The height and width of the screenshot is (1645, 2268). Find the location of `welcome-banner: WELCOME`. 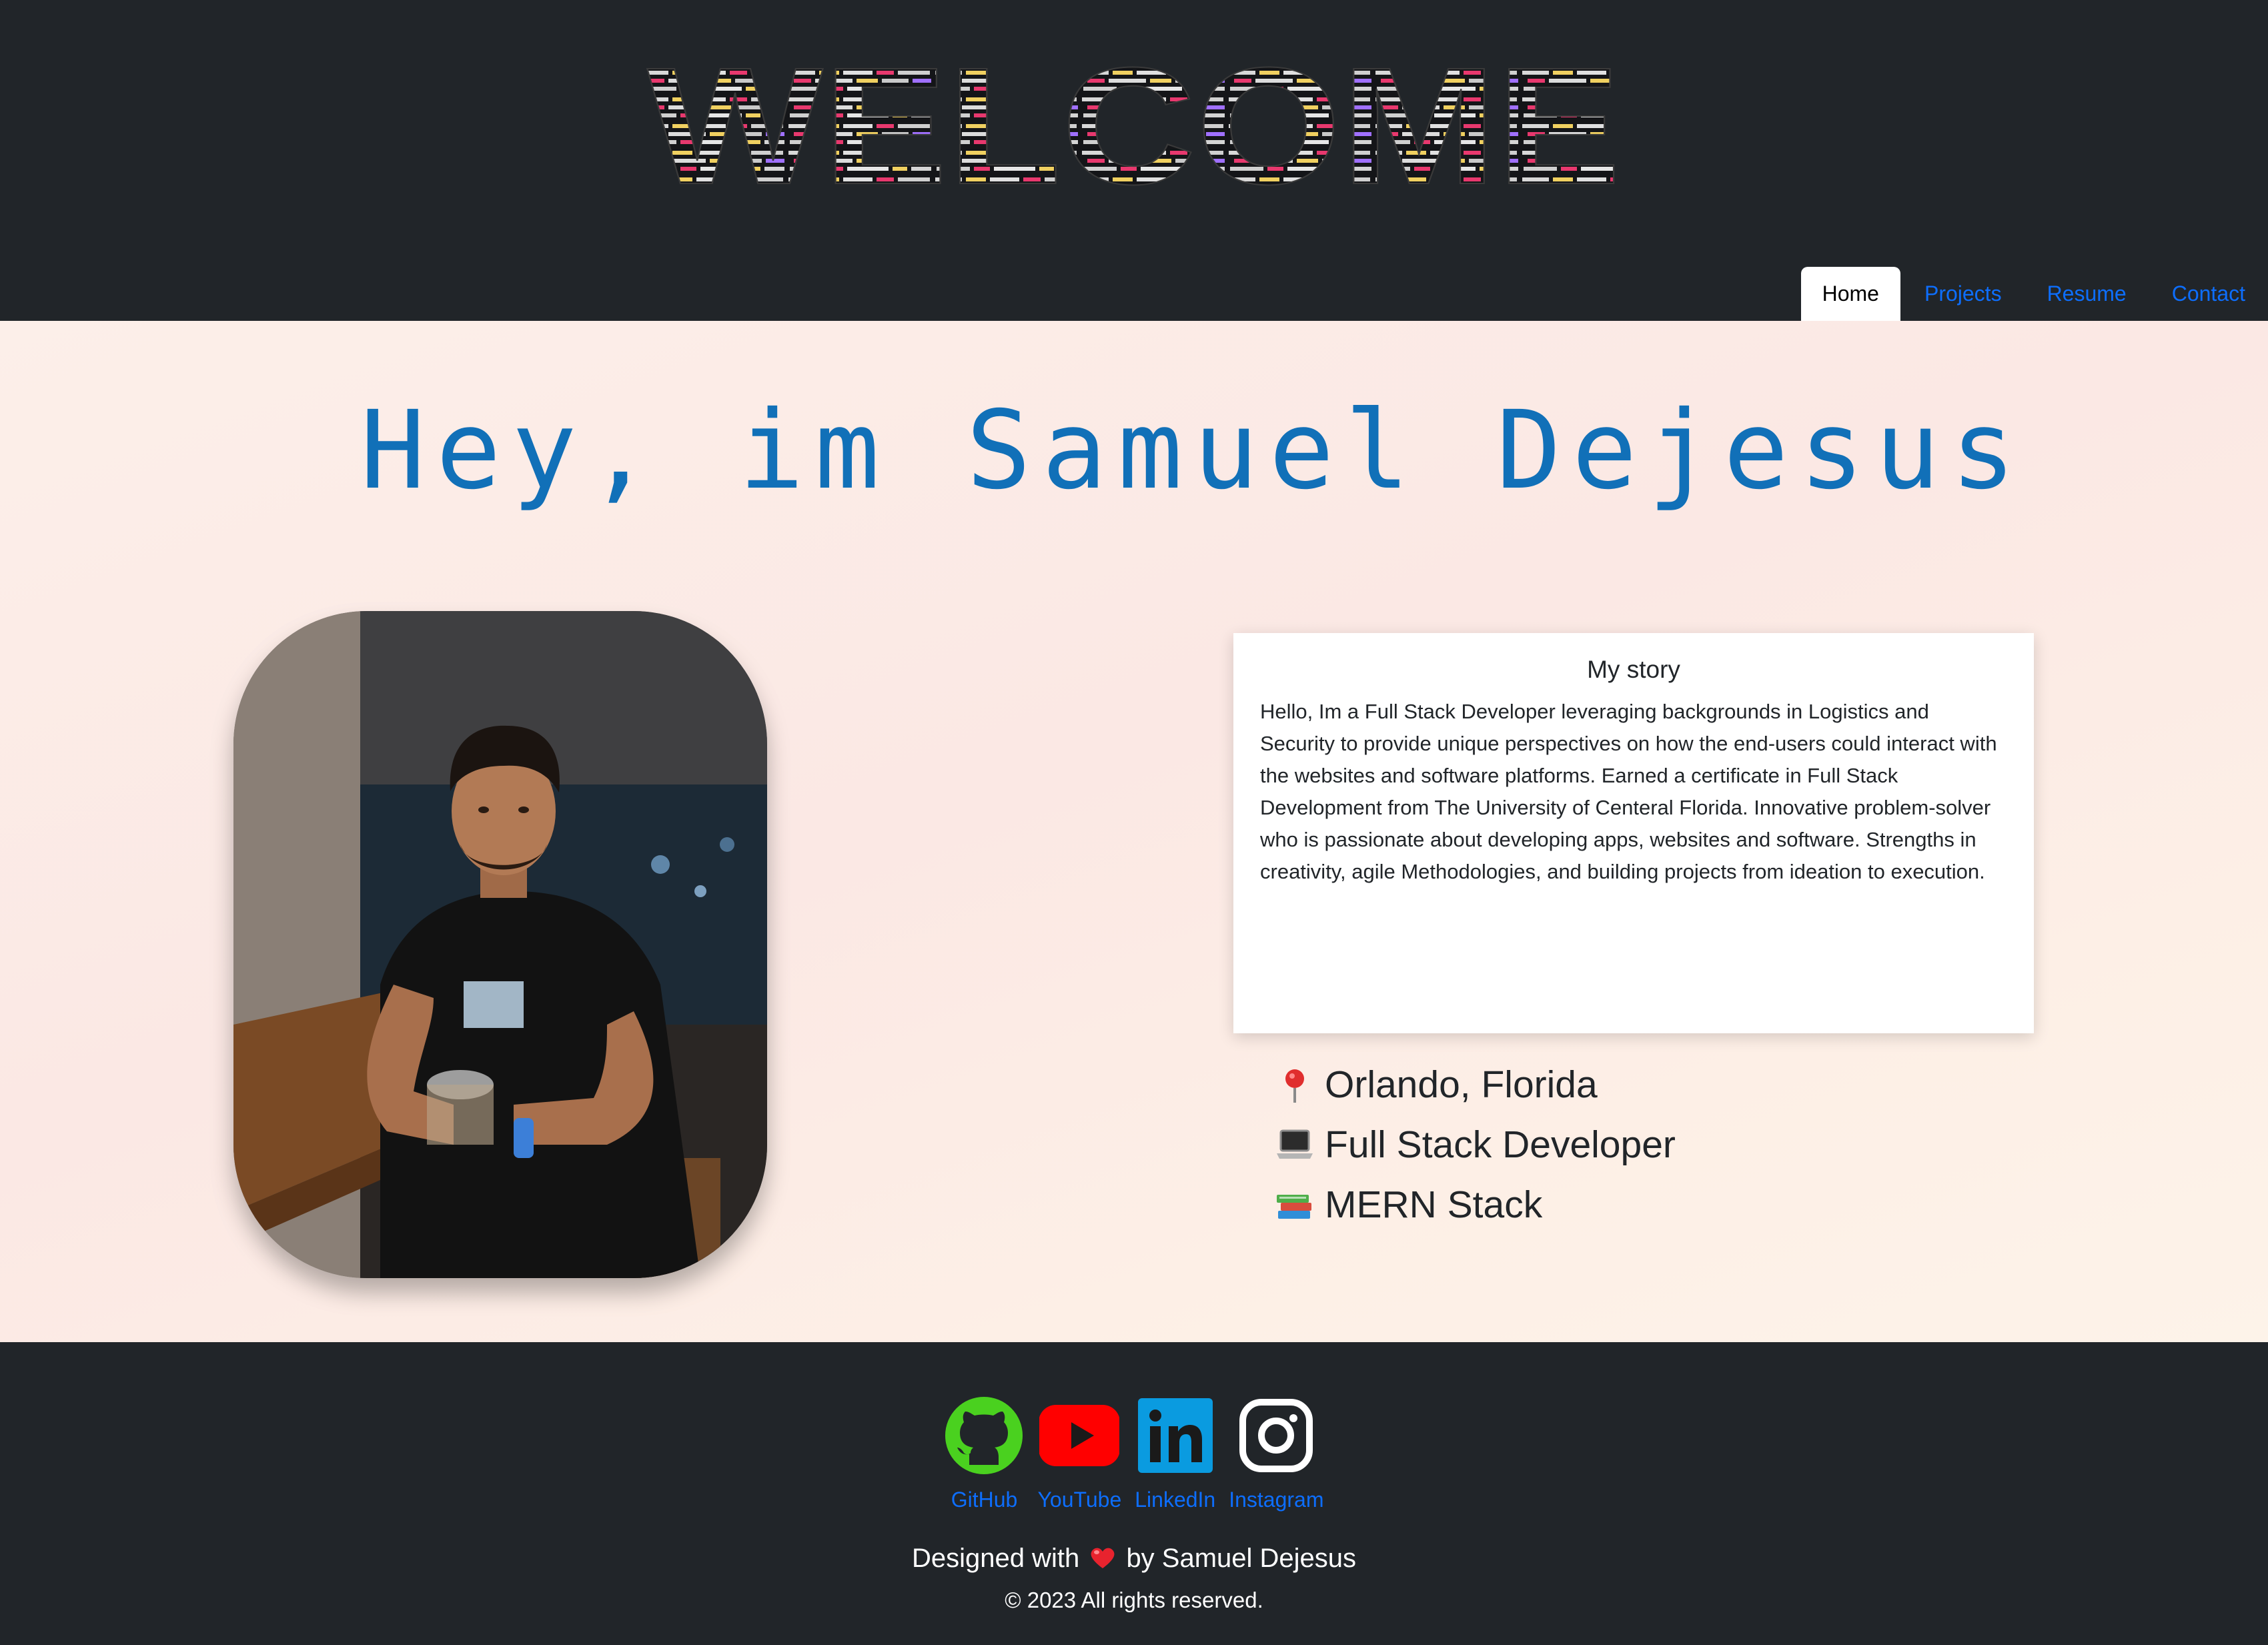

welcome-banner: WELCOME is located at coordinates (1134, 123).